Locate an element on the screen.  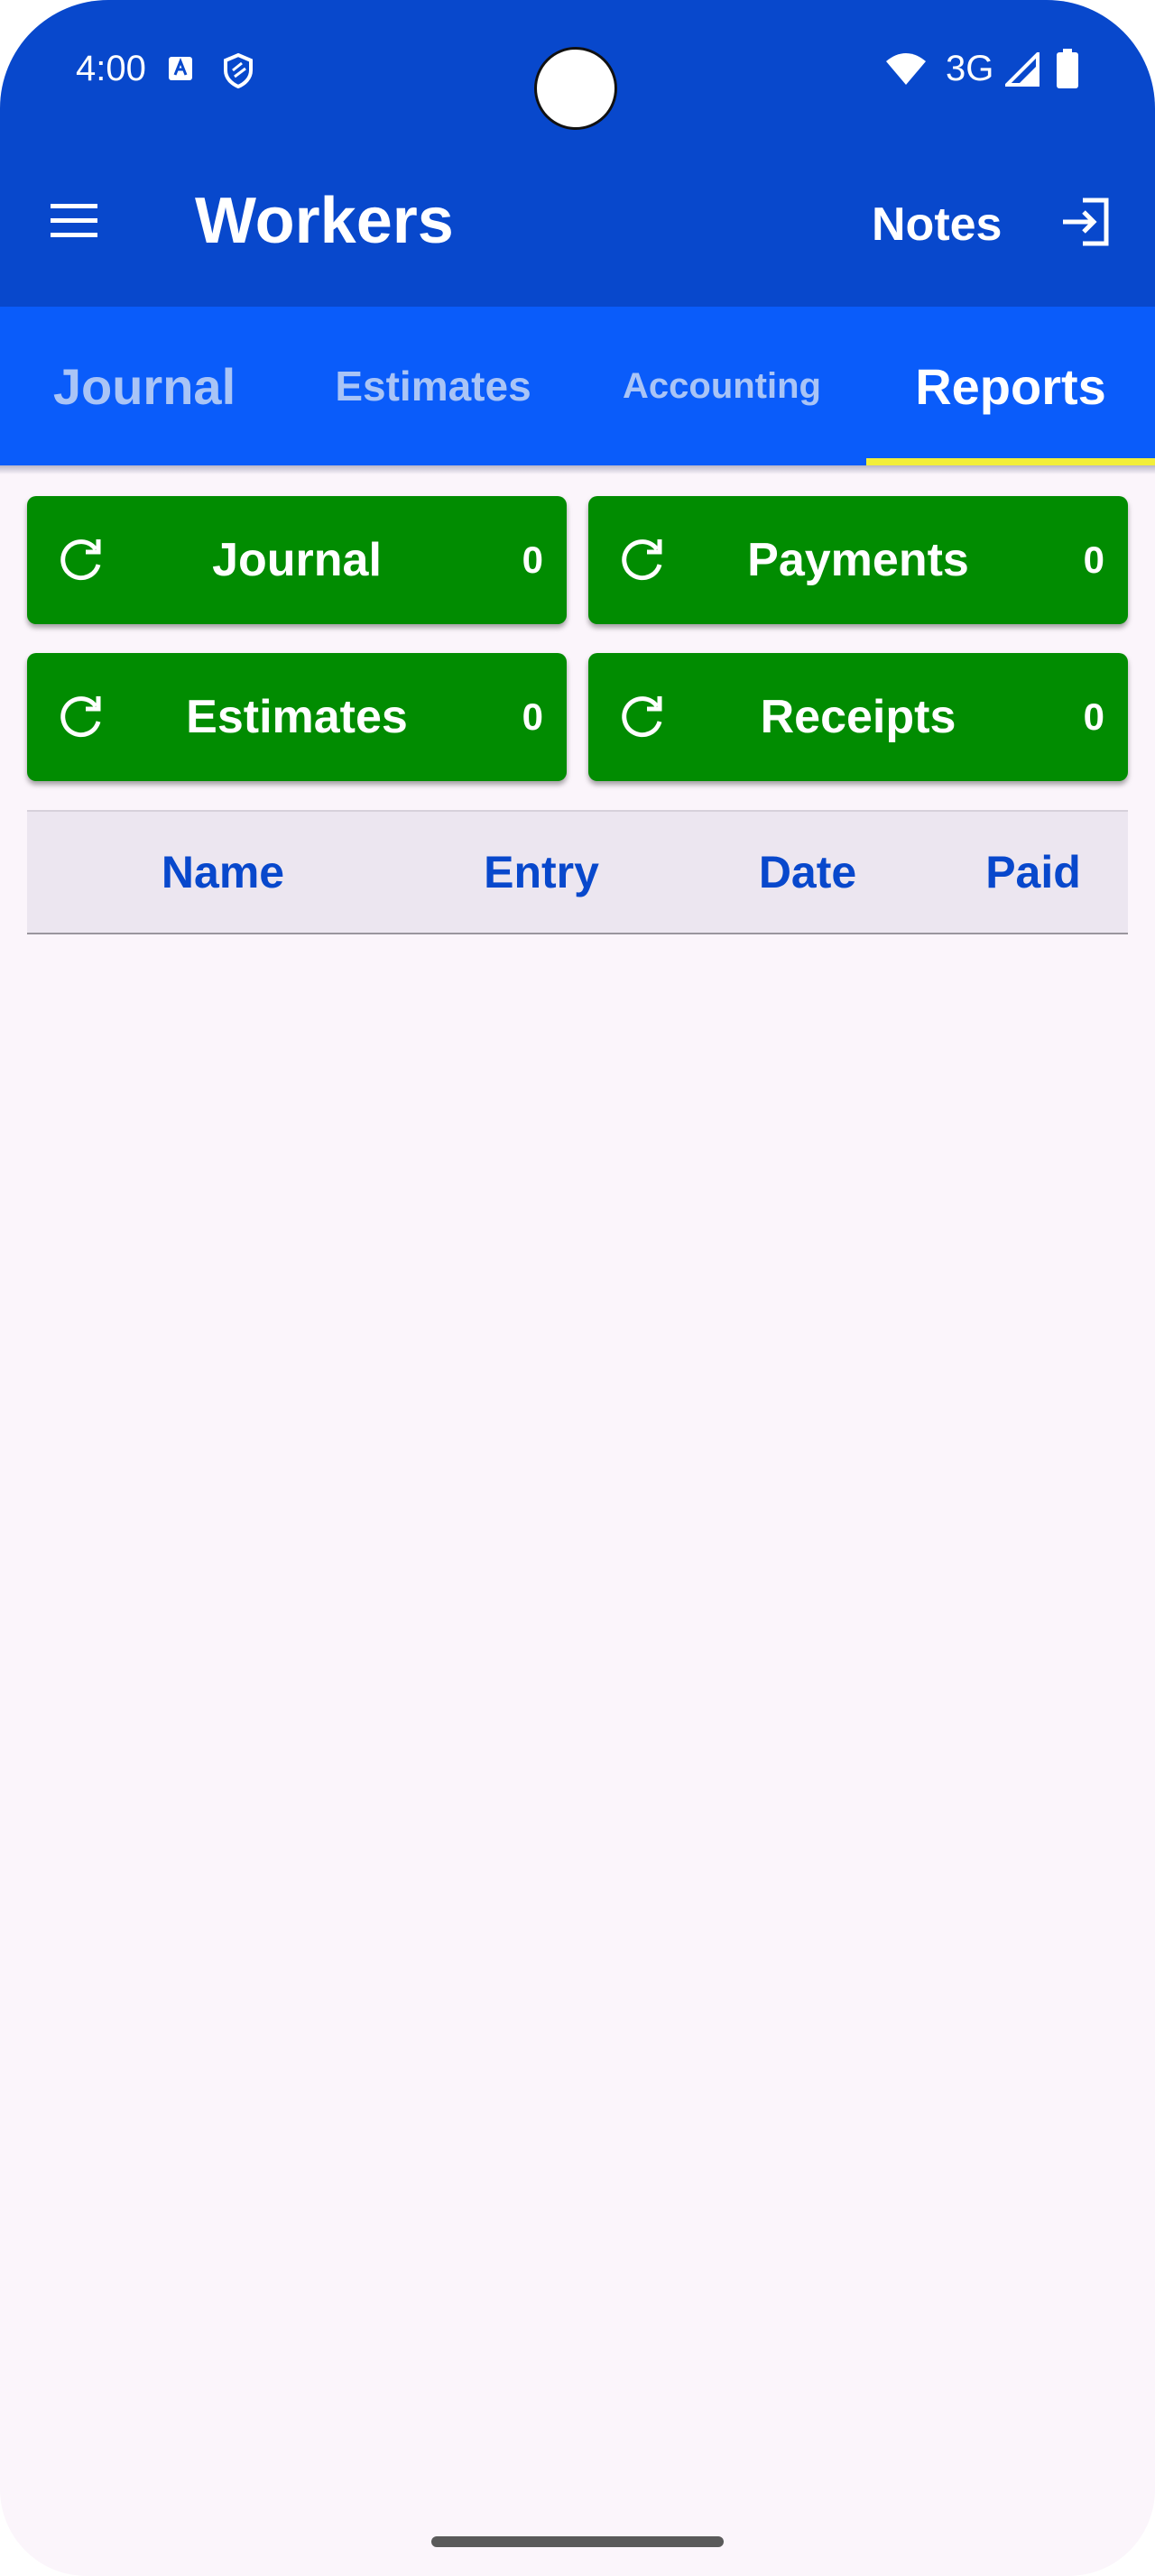
tab-accounting: Accounting is located at coordinates (722, 386).